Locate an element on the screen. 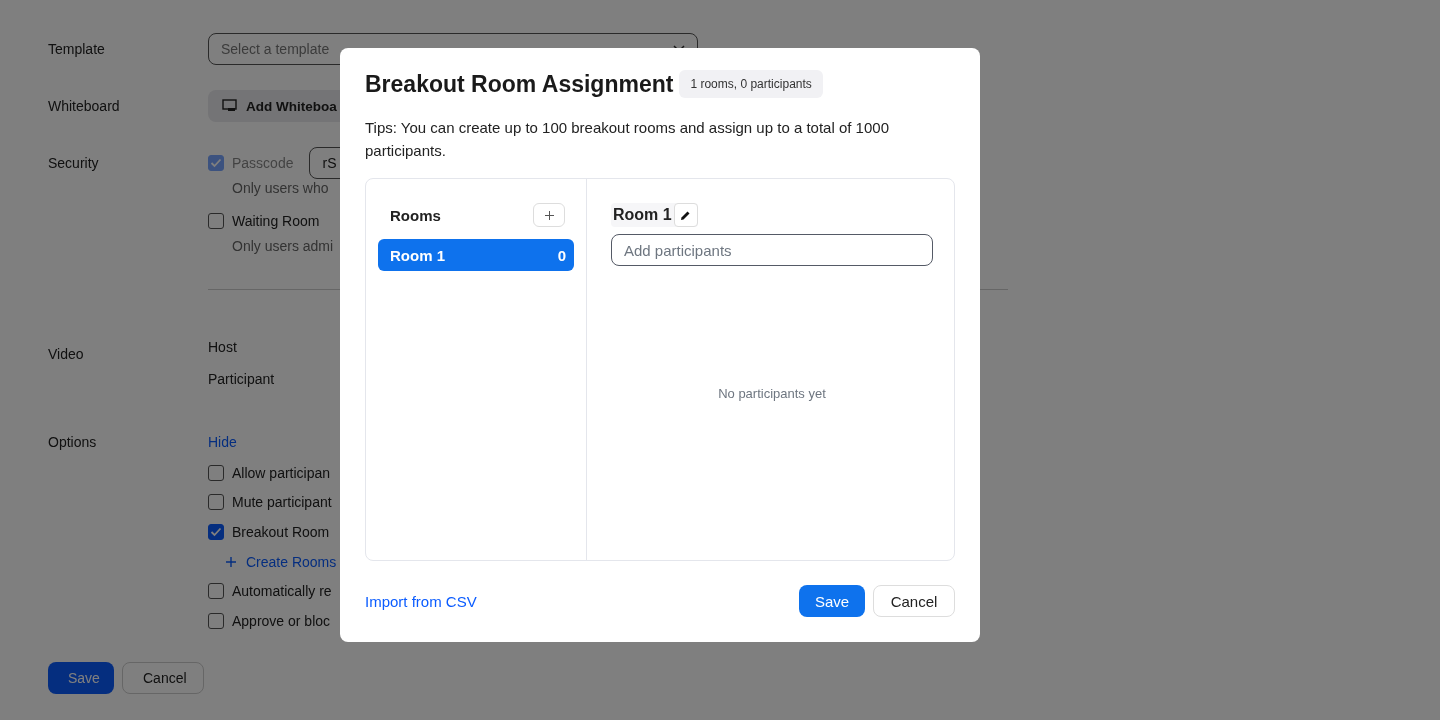  video-option-label: Host is located at coordinates (222, 347).